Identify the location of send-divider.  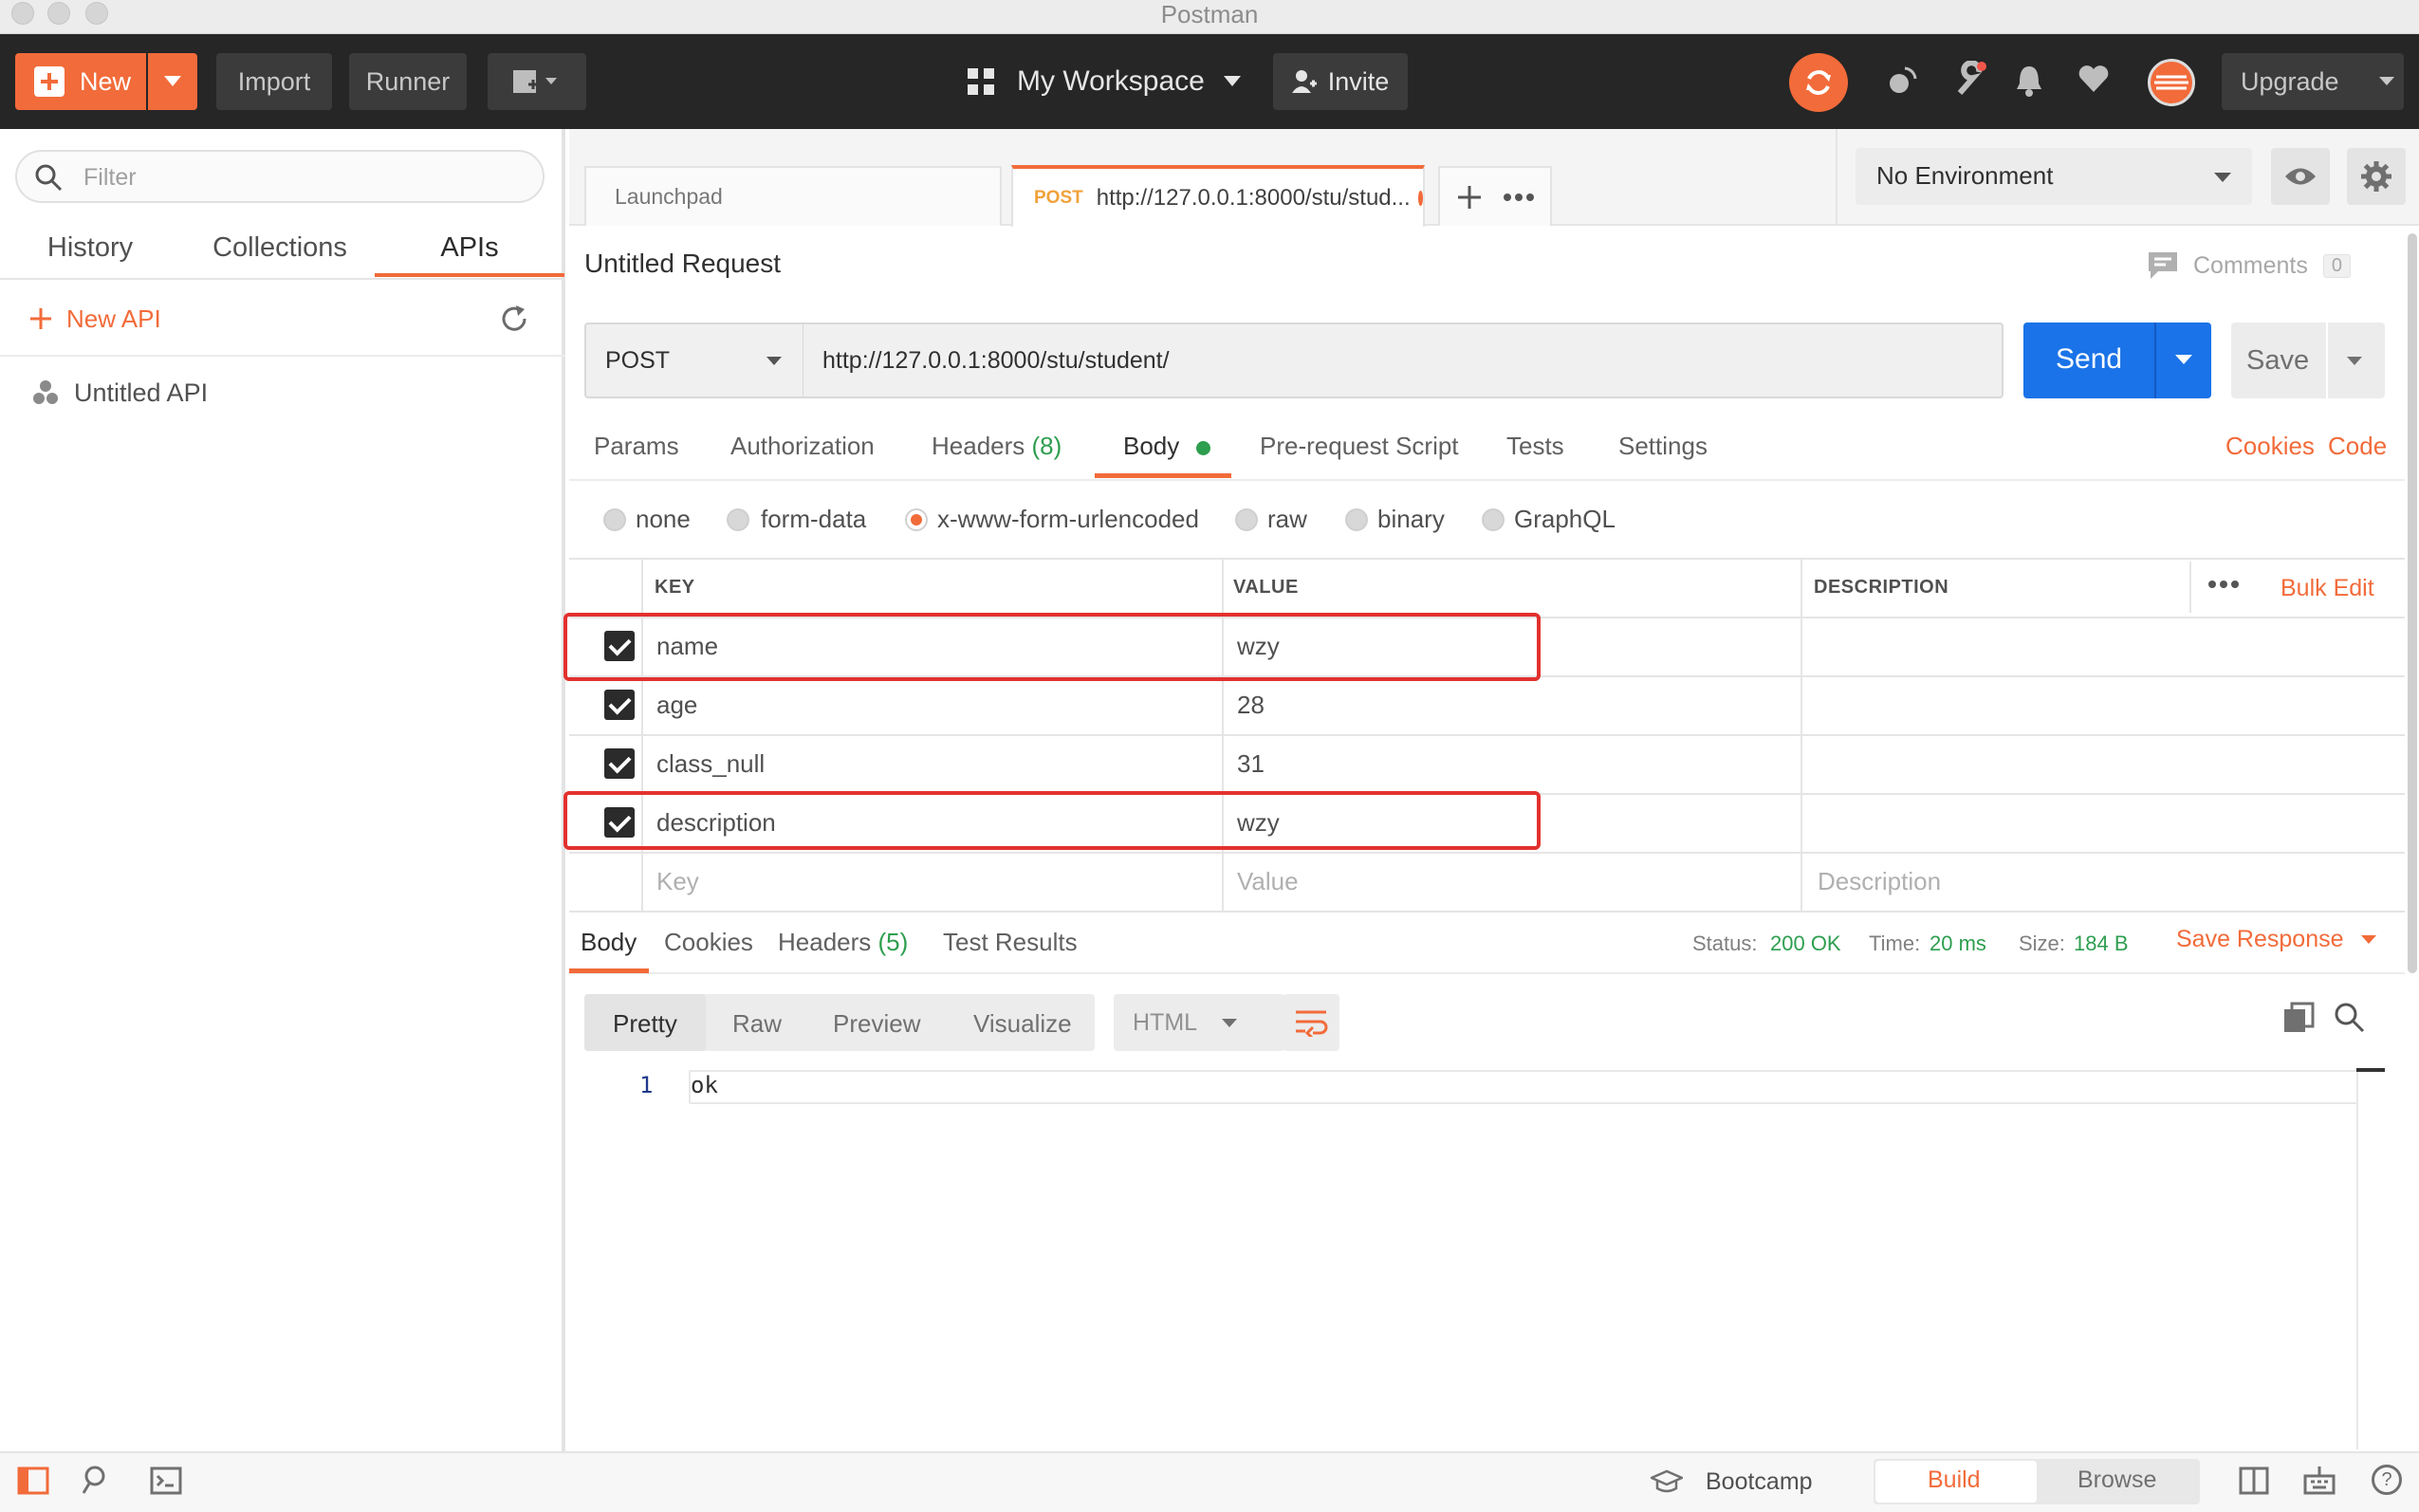
(2155, 360).